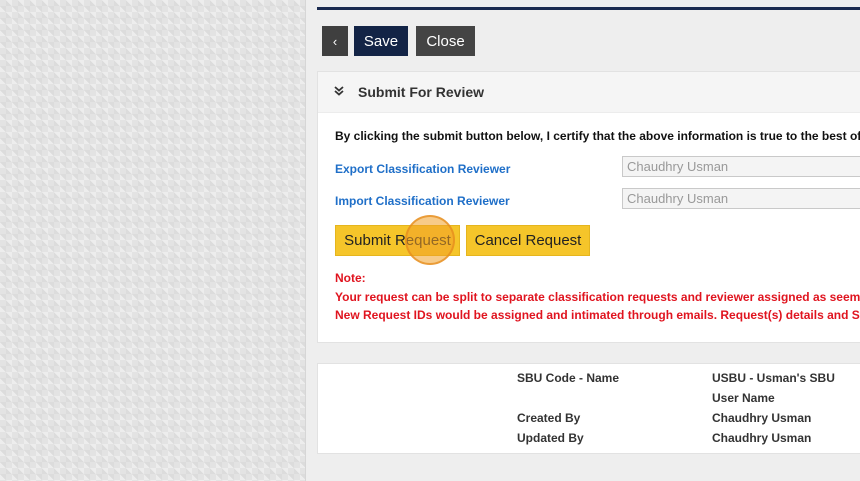  What do you see at coordinates (743, 398) in the screenshot?
I see `user-name-label: User Name` at bounding box center [743, 398].